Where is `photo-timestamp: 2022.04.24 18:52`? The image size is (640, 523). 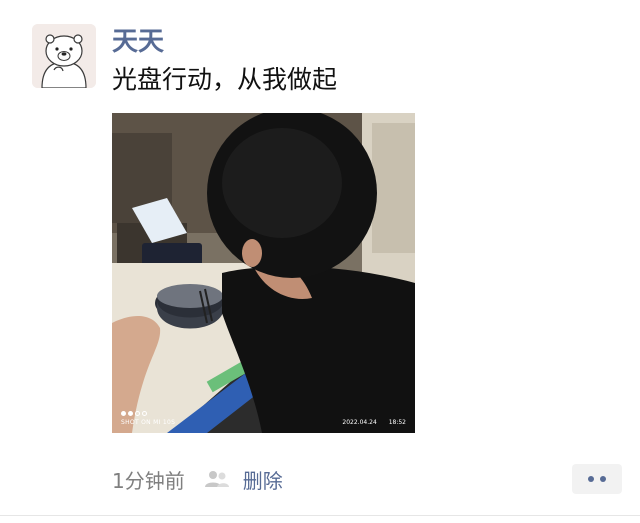
photo-timestamp: 2022.04.24 18:52 is located at coordinates (374, 422).